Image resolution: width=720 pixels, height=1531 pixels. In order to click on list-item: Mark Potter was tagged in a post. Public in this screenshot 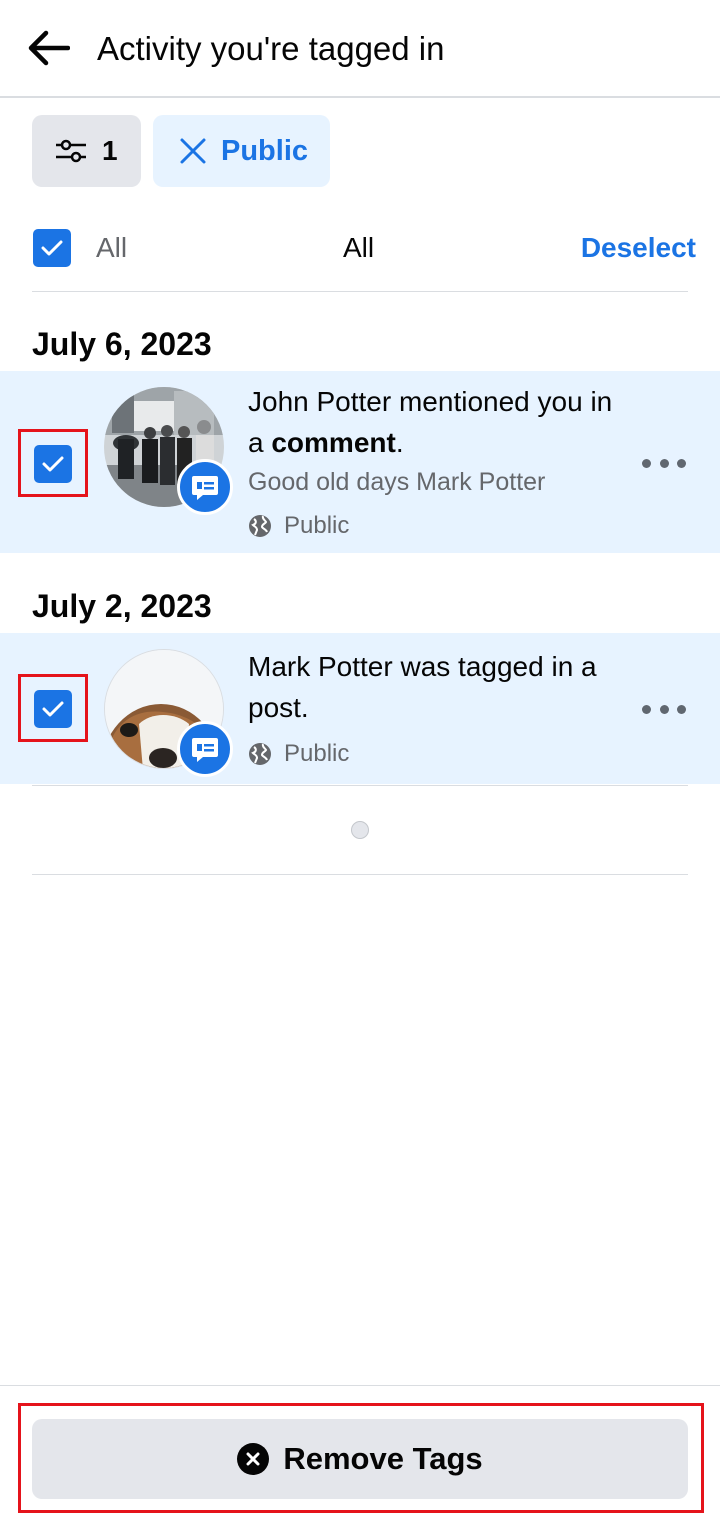, I will do `click(360, 708)`.